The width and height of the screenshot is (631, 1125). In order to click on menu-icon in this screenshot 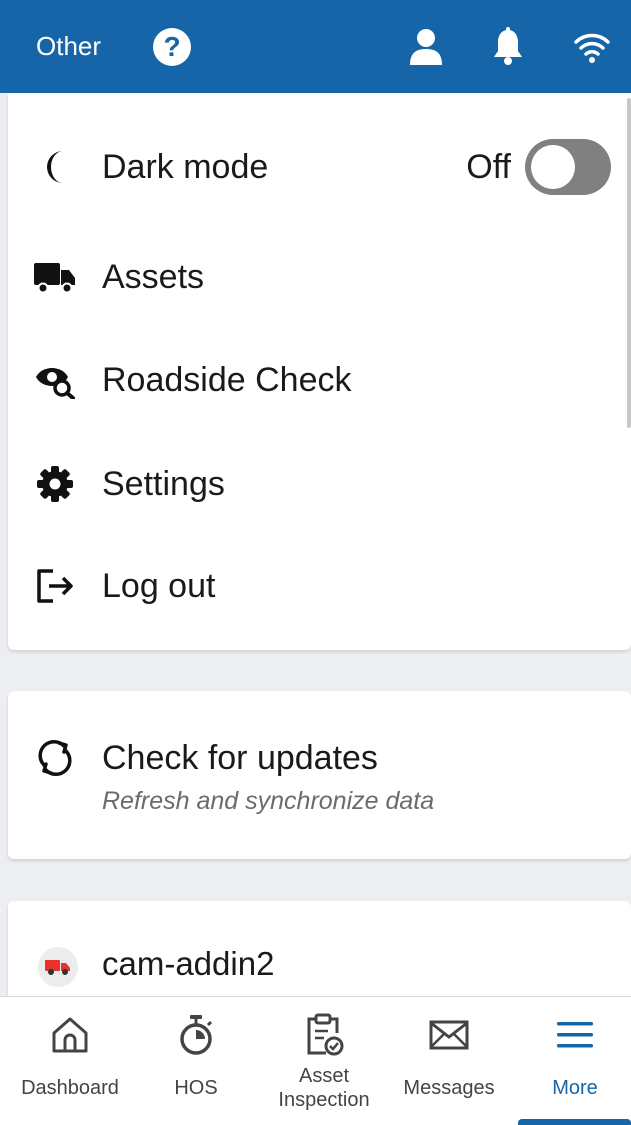, I will do `click(575, 1035)`.